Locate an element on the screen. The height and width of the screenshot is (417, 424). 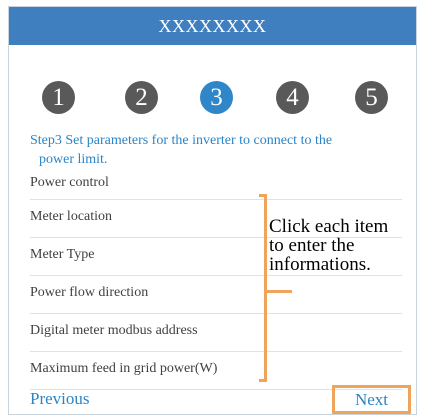
step-indicator-4: 4 is located at coordinates (292, 97).